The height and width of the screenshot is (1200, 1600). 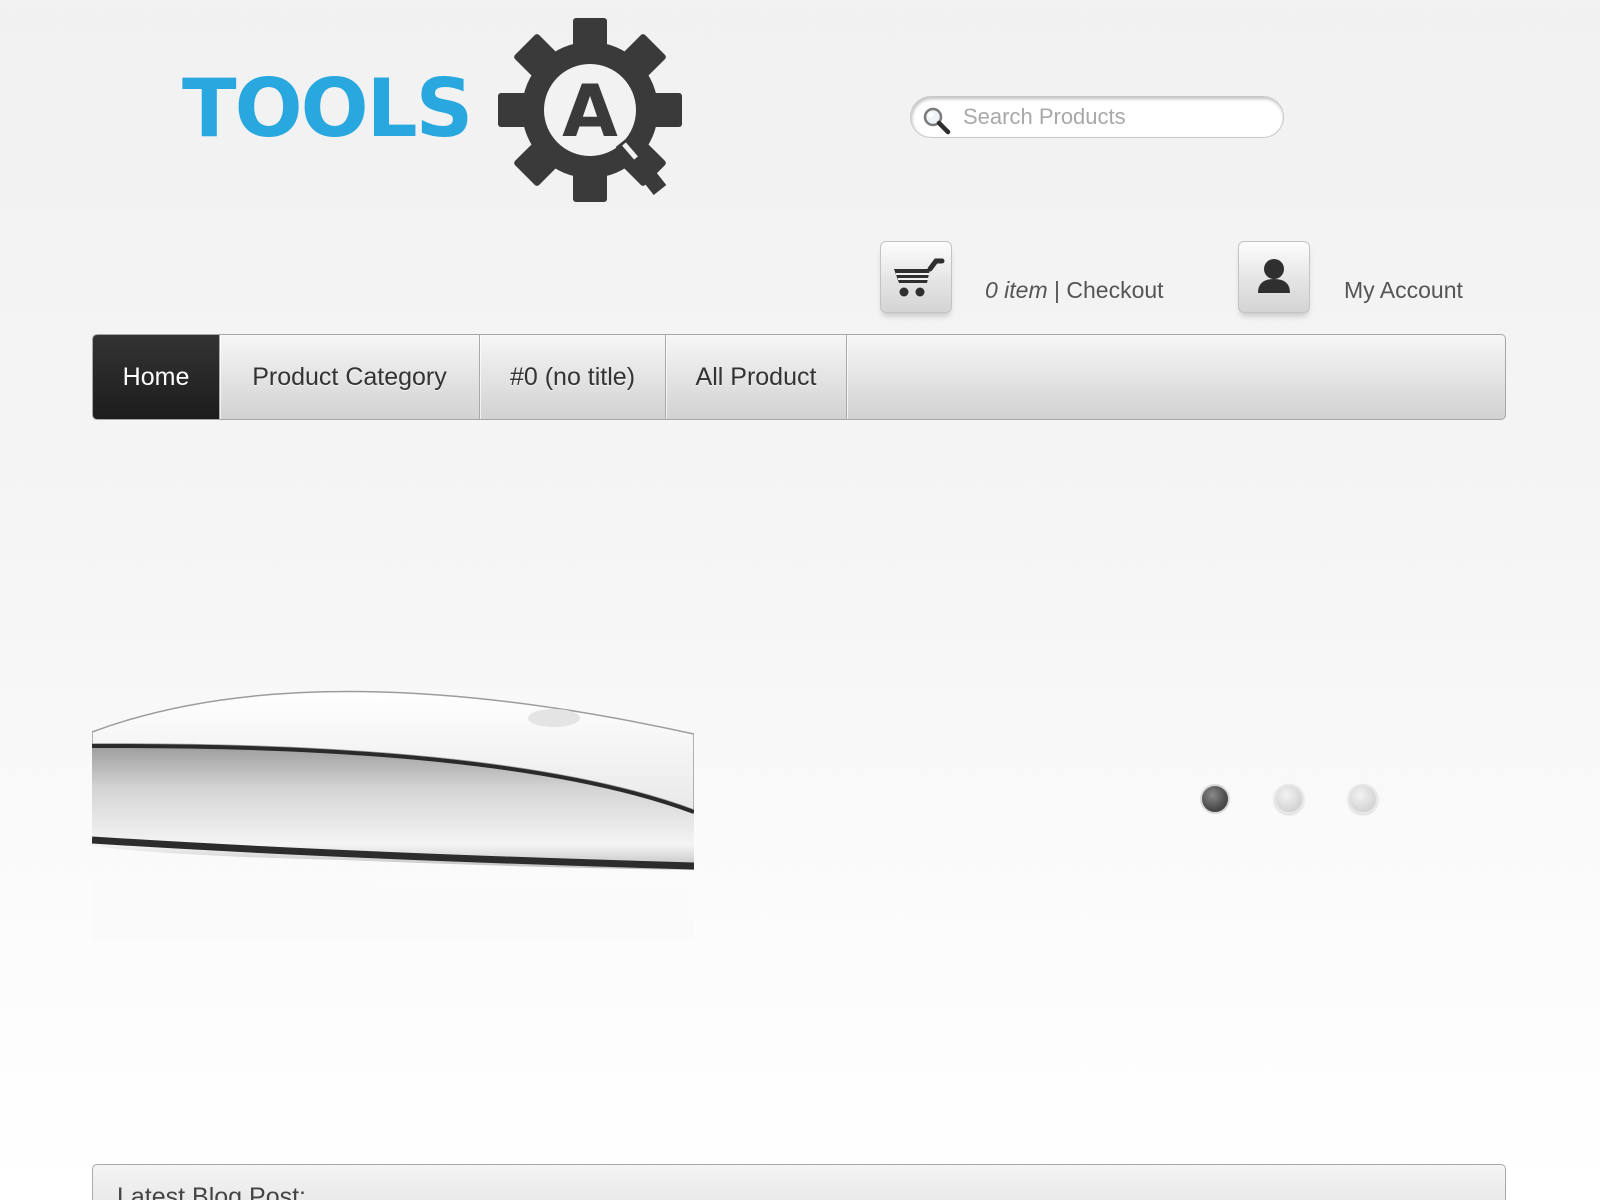 I want to click on slide-image-magic-mouse, so click(x=393, y=800).